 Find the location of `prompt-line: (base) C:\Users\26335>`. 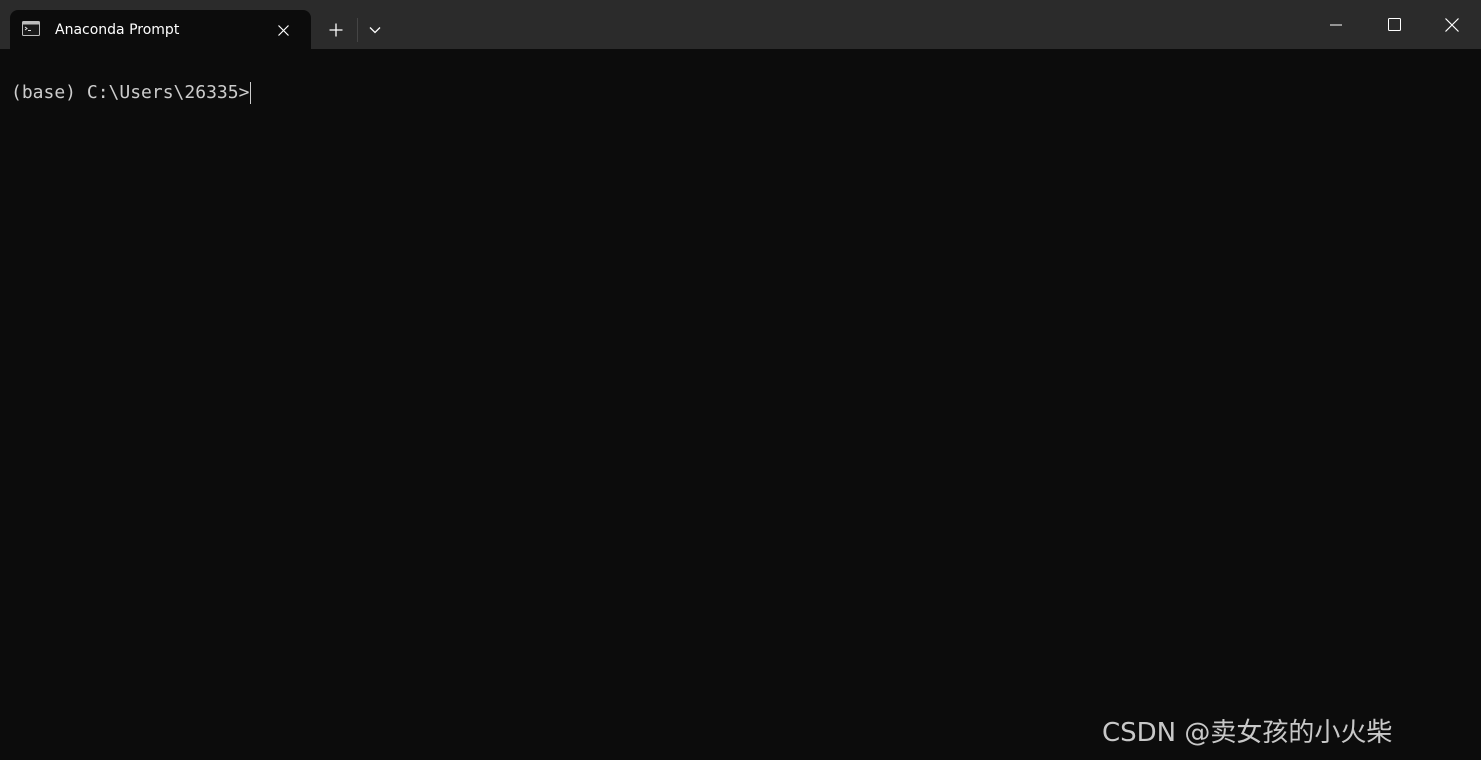

prompt-line: (base) C:\Users\26335> is located at coordinates (131, 93).